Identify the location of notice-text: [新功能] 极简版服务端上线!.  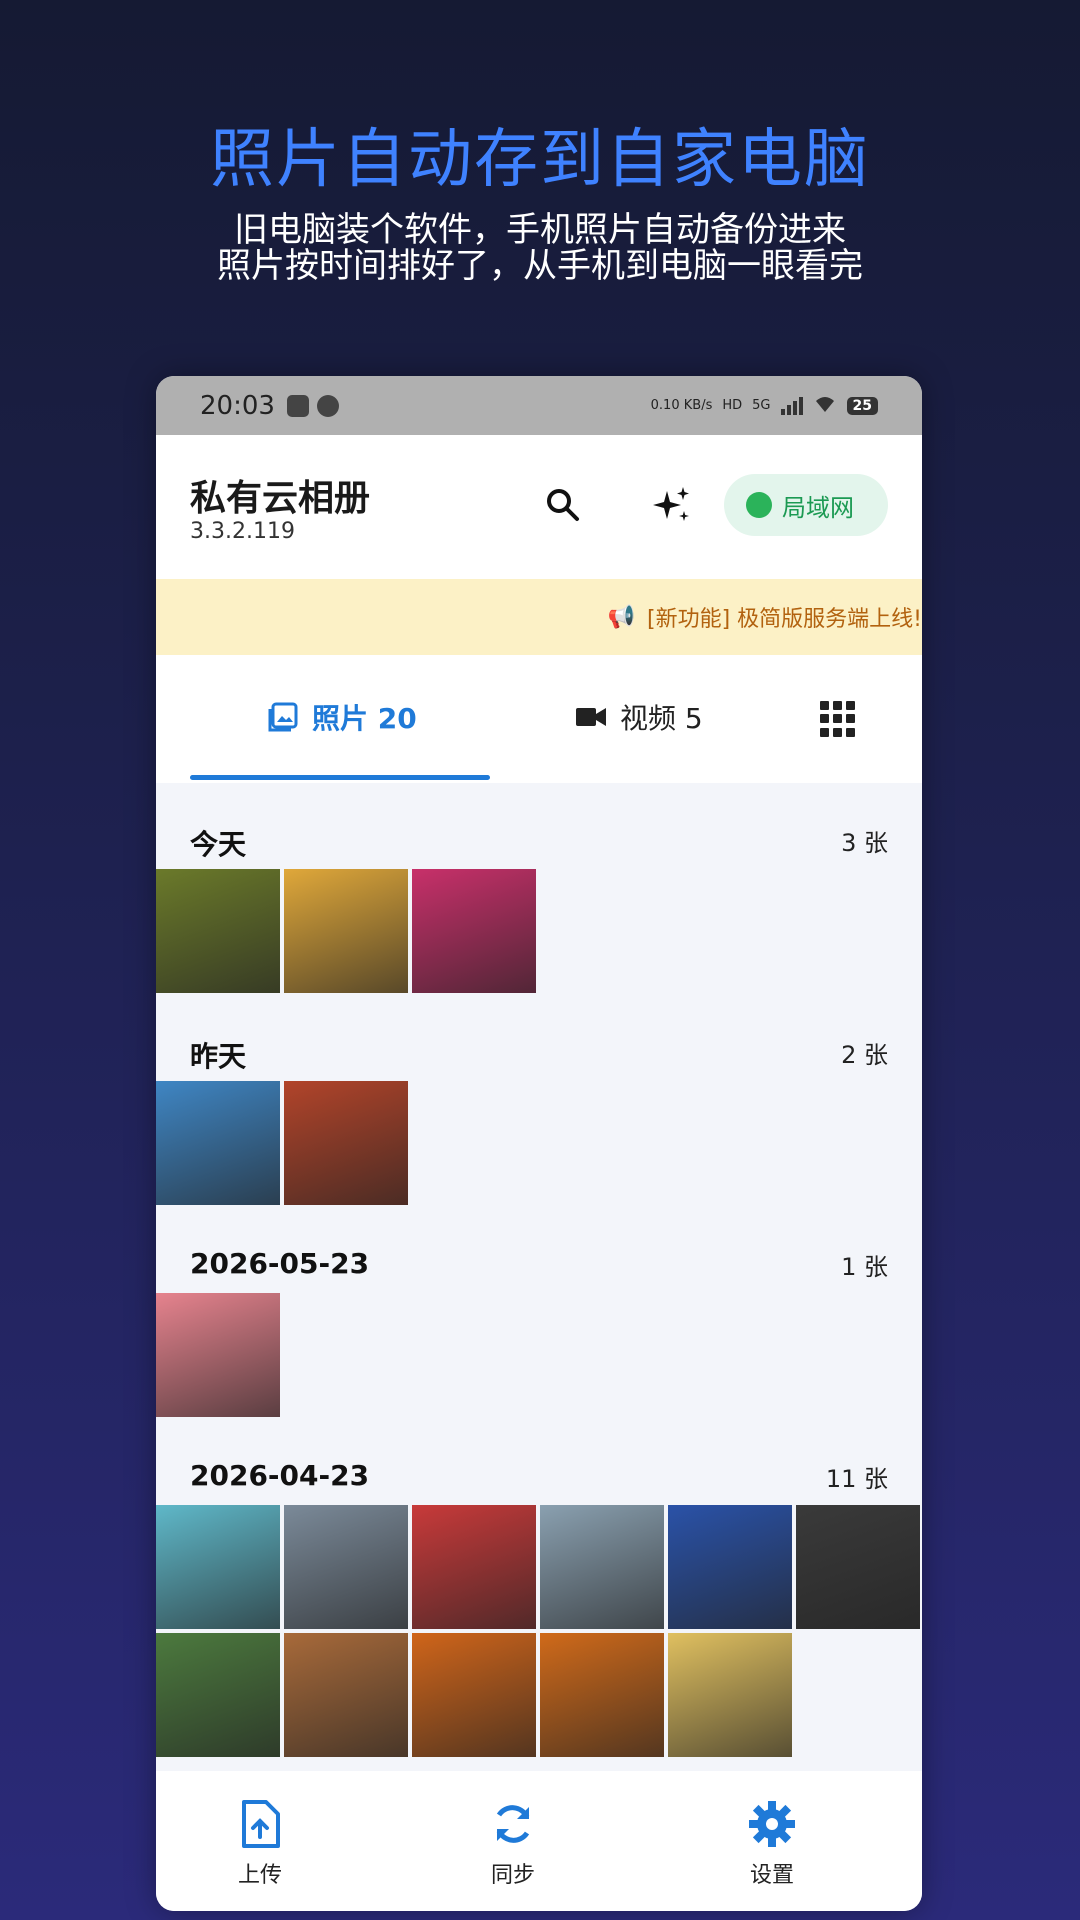
(784, 619).